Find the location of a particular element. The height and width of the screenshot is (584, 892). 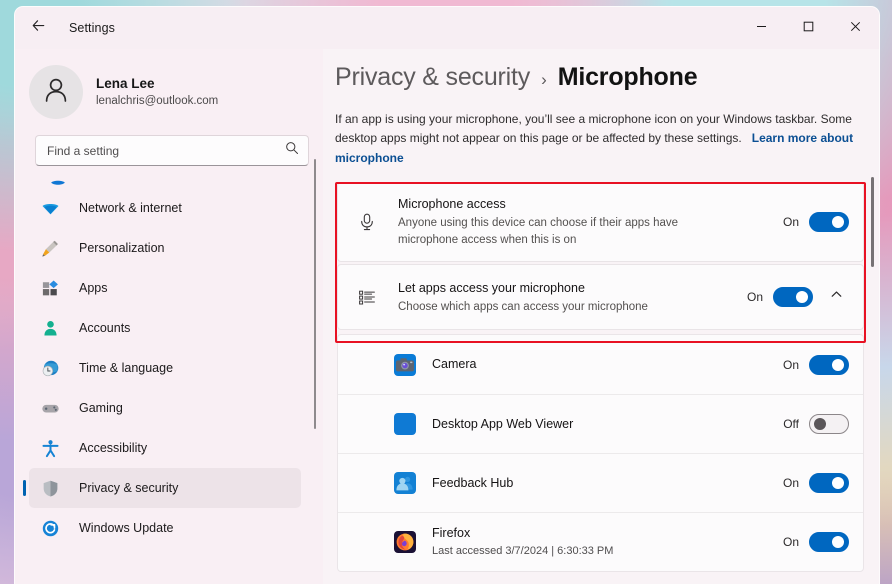

sidebar-item-windows-update: Windows Update is located at coordinates (165, 528).